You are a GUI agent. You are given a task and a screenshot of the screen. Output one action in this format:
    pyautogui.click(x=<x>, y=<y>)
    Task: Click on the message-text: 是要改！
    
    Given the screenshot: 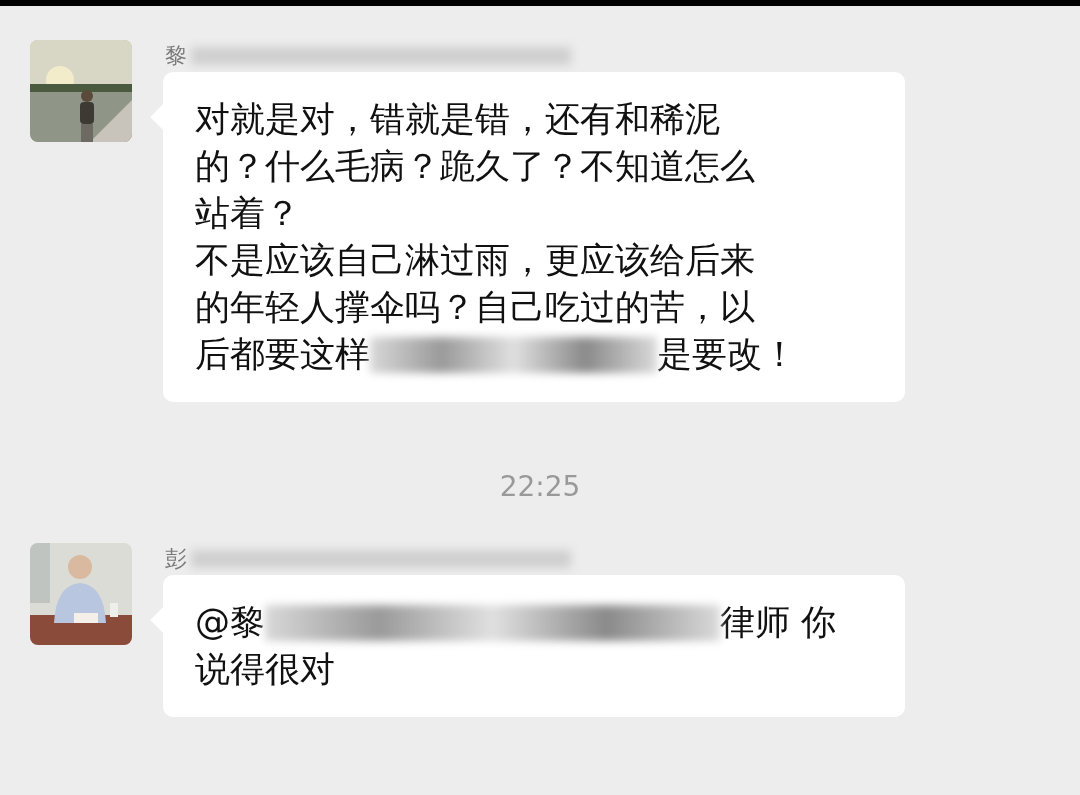 What is the action you would take?
    pyautogui.click(x=727, y=354)
    